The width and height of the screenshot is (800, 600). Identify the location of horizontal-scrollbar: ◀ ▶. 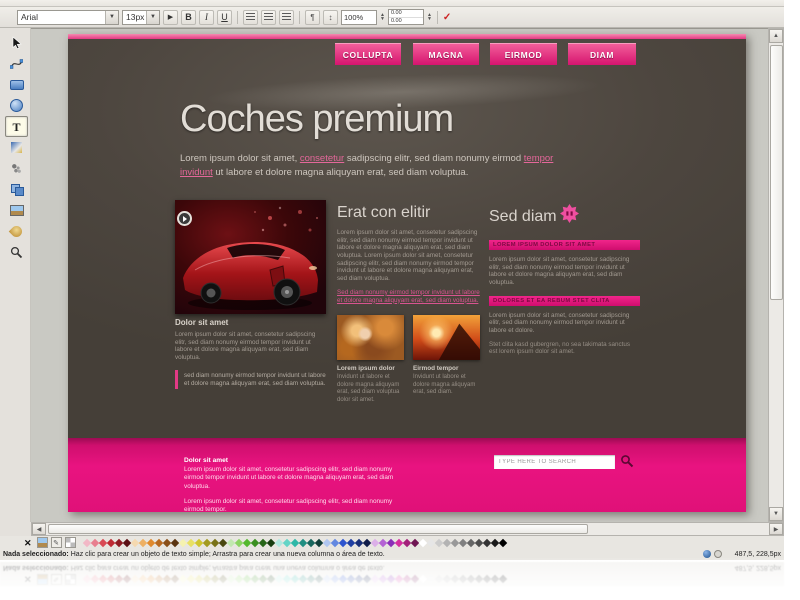
(407, 529).